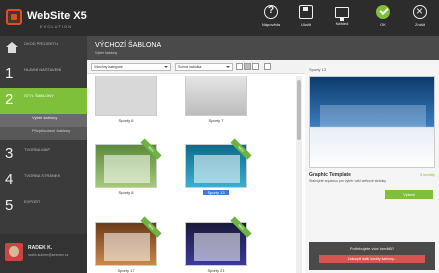 The width and height of the screenshot is (439, 273). What do you see at coordinates (48, 255) in the screenshot?
I see `user-email: radek.kulmer@seznam.cz` at bounding box center [48, 255].